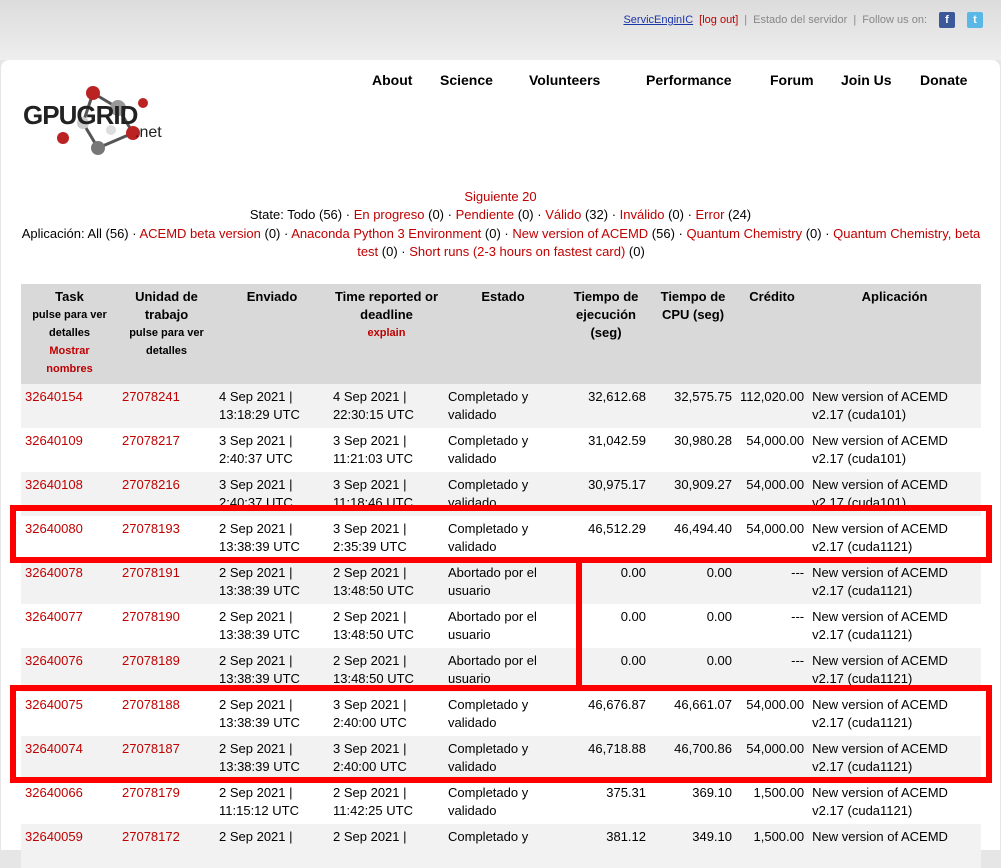 The height and width of the screenshot is (868, 1001). I want to click on show-names-link: Mostrar nombres, so click(69, 360).